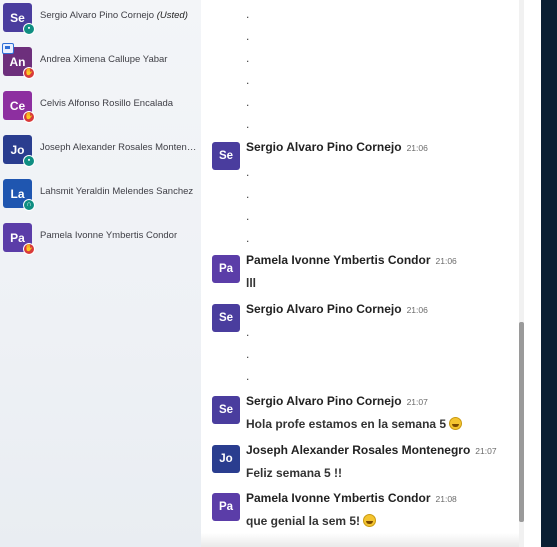  What do you see at coordinates (358, 450) in the screenshot?
I see `sender-name: Joseph Alexander Rosales Montenegro` at bounding box center [358, 450].